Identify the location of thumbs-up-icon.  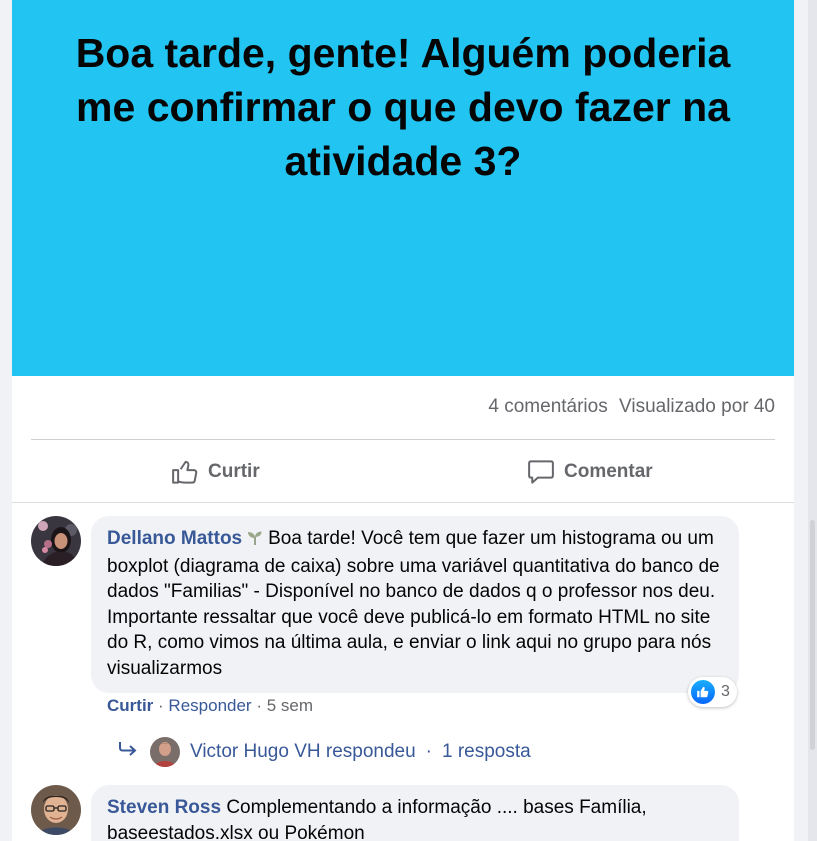
(185, 472).